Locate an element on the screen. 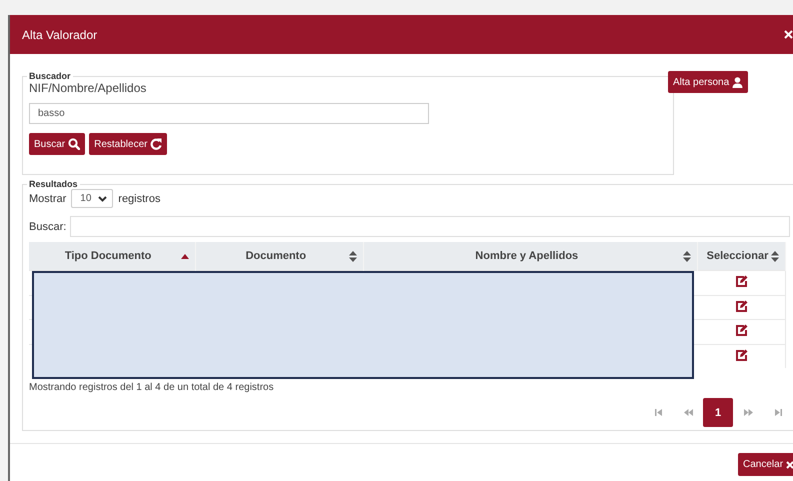 This screenshot has height=481, width=793. column-header: Seleccionar is located at coordinates (742, 256).